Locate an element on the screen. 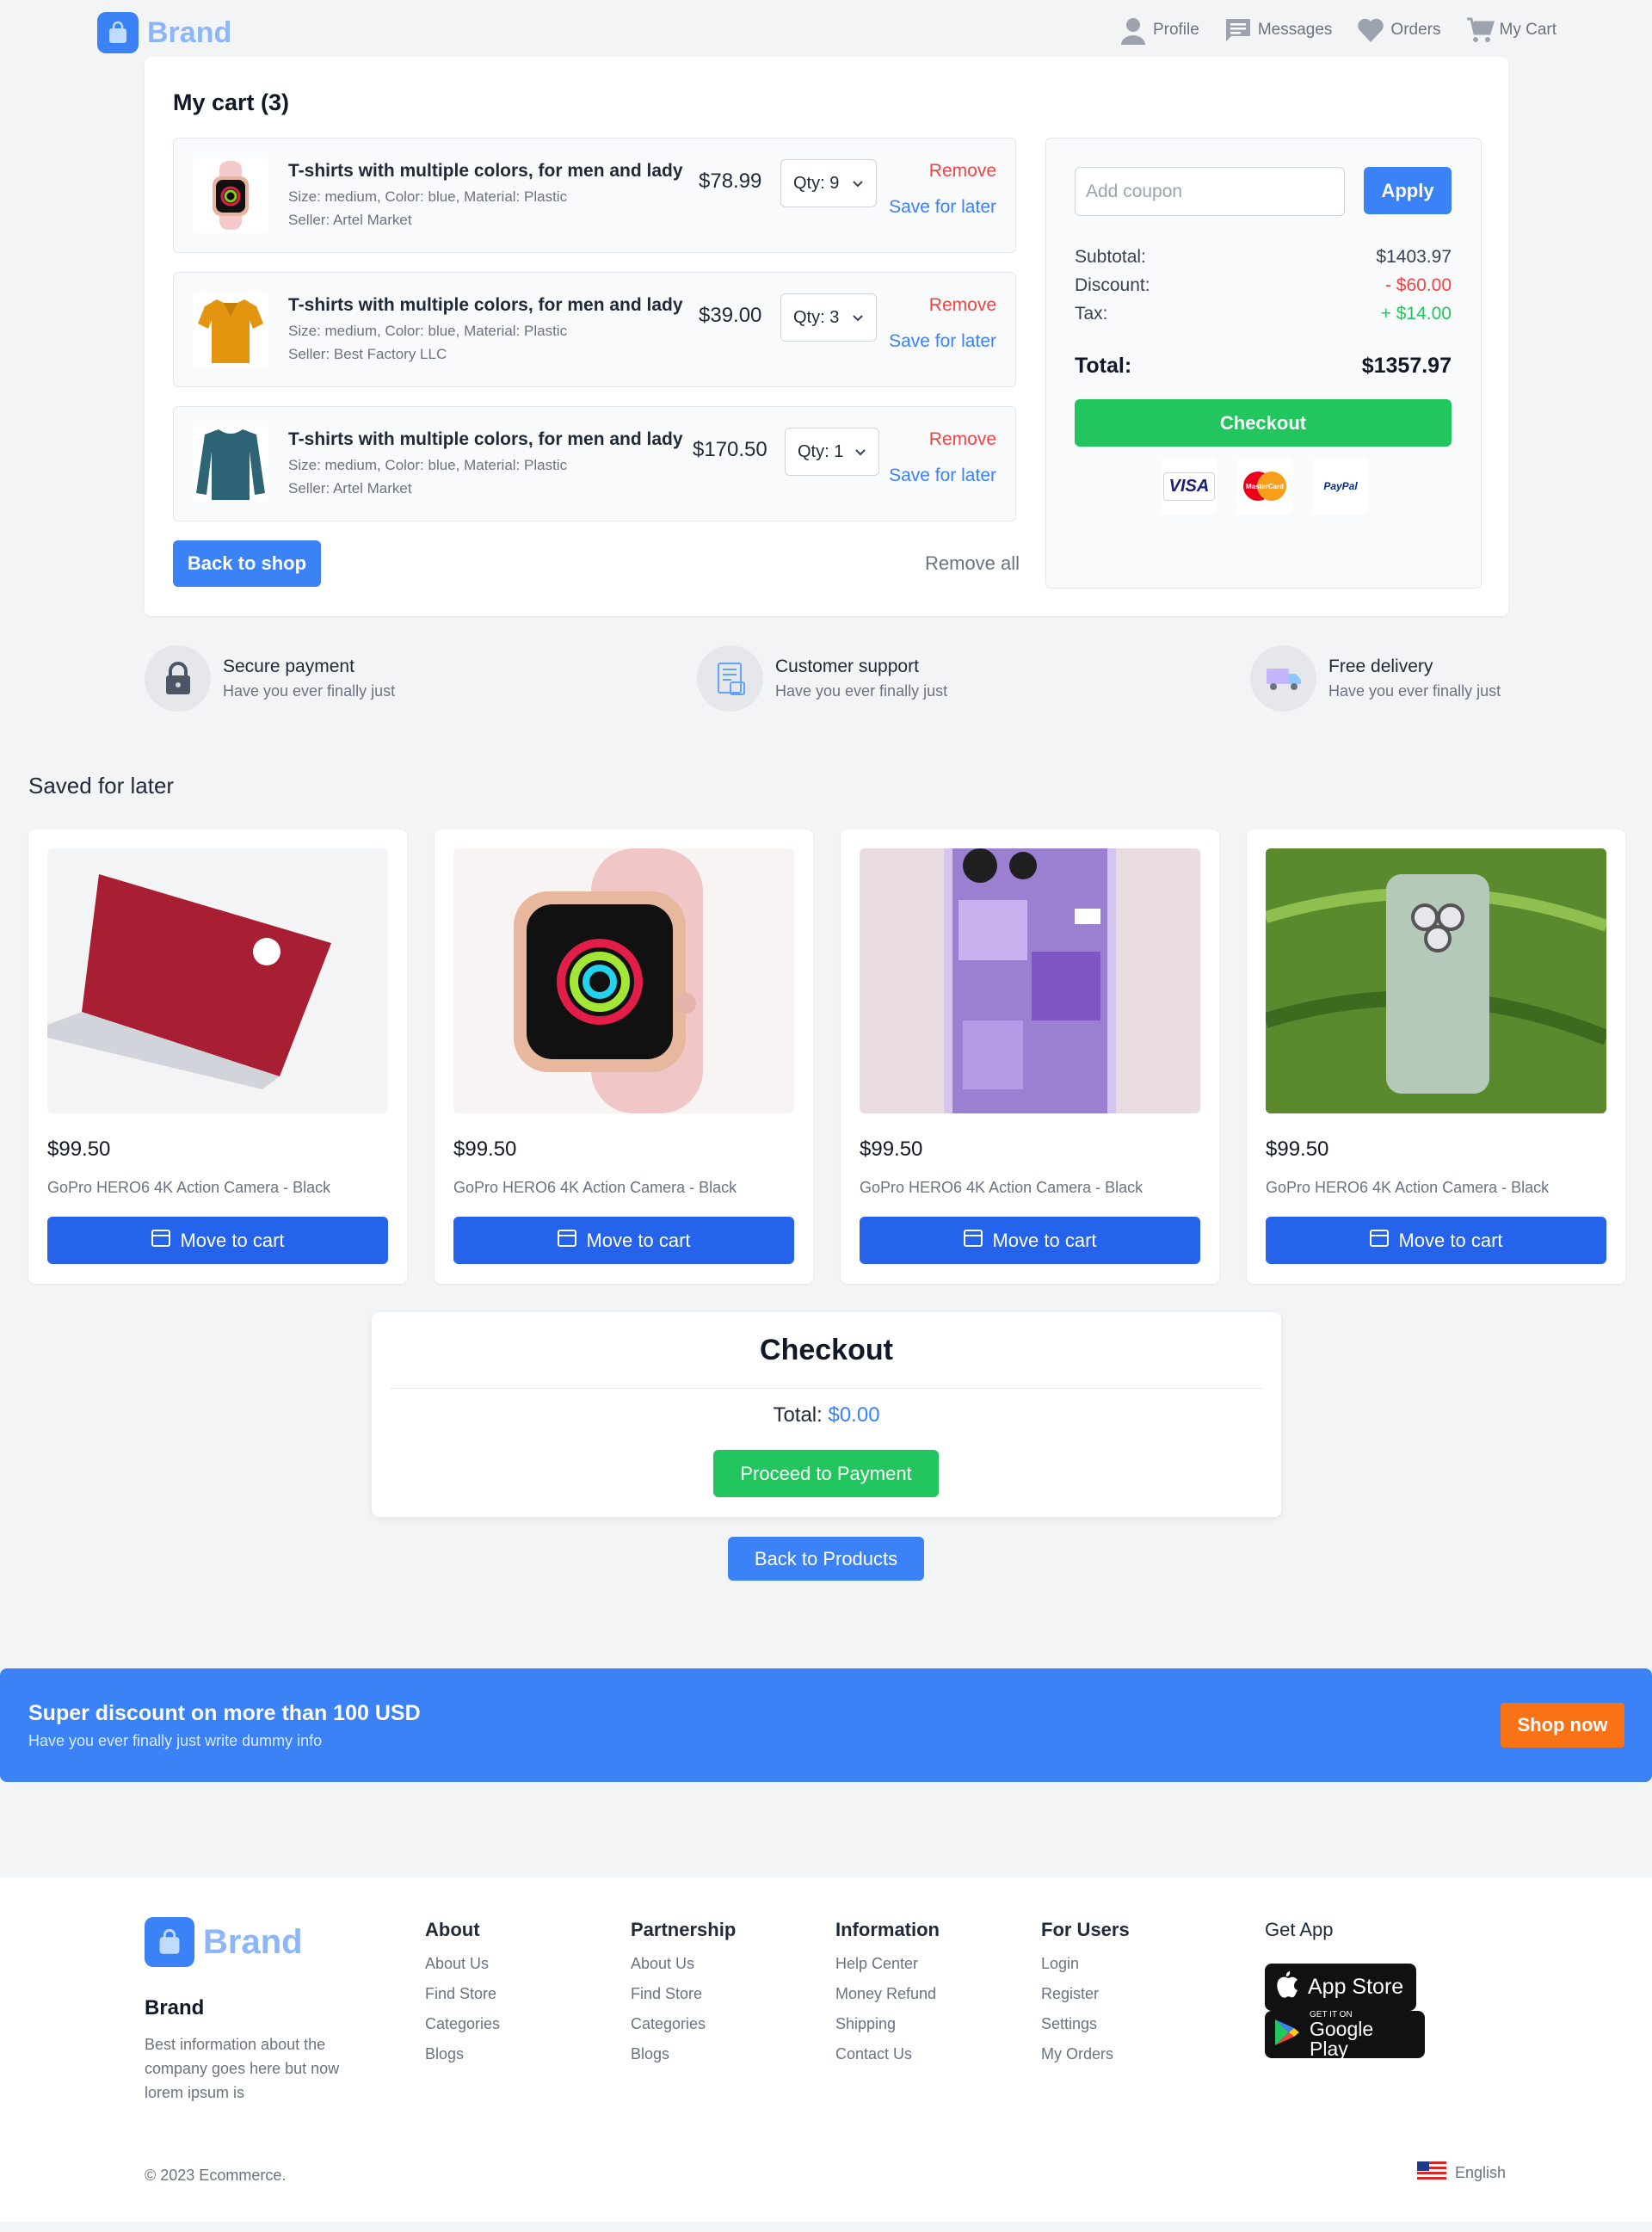 This screenshot has width=1652, height=2232. nav-profile-label: Profile is located at coordinates (1175, 30).